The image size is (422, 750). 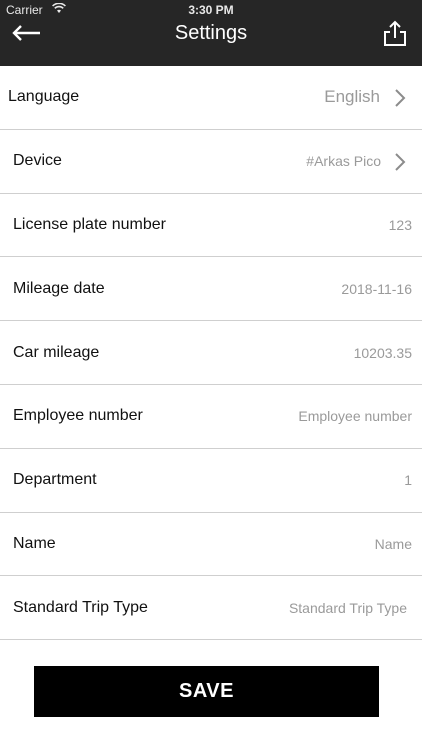 What do you see at coordinates (55, 480) in the screenshot?
I see `department-label: Department` at bounding box center [55, 480].